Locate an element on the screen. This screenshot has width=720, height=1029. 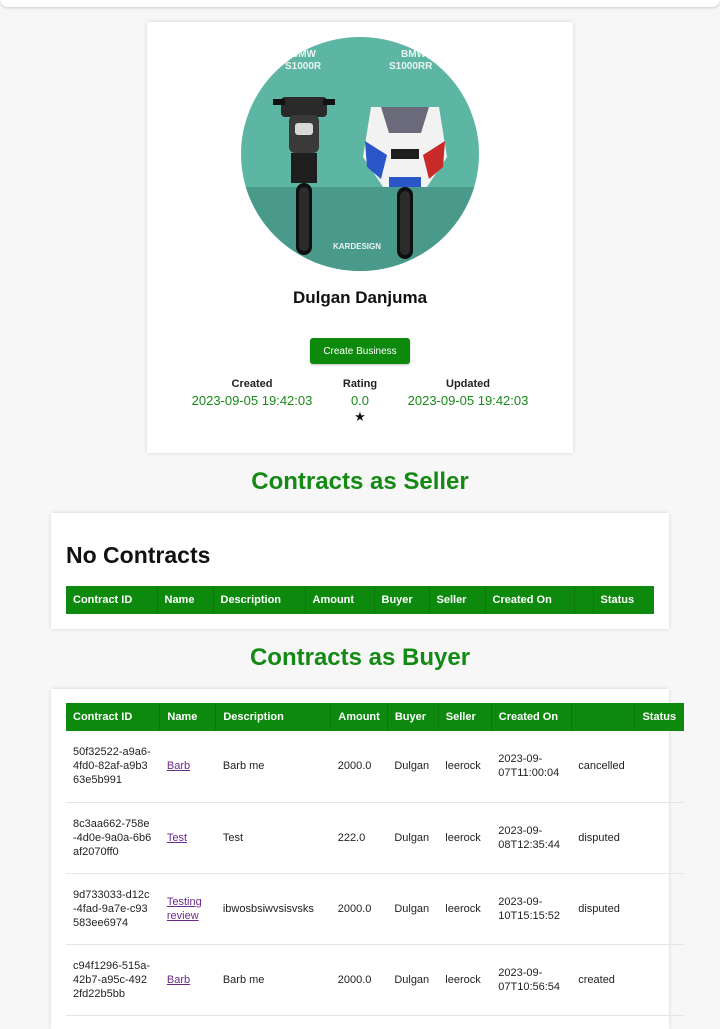
cell-contract-id: 9d733033-d12c-4fad-9a7e-c93583ee6974 is located at coordinates (113, 909).